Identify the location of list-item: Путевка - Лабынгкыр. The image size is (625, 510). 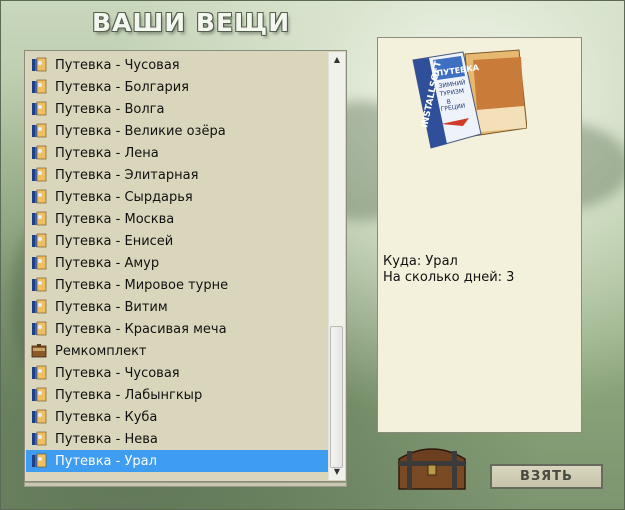
(177, 395).